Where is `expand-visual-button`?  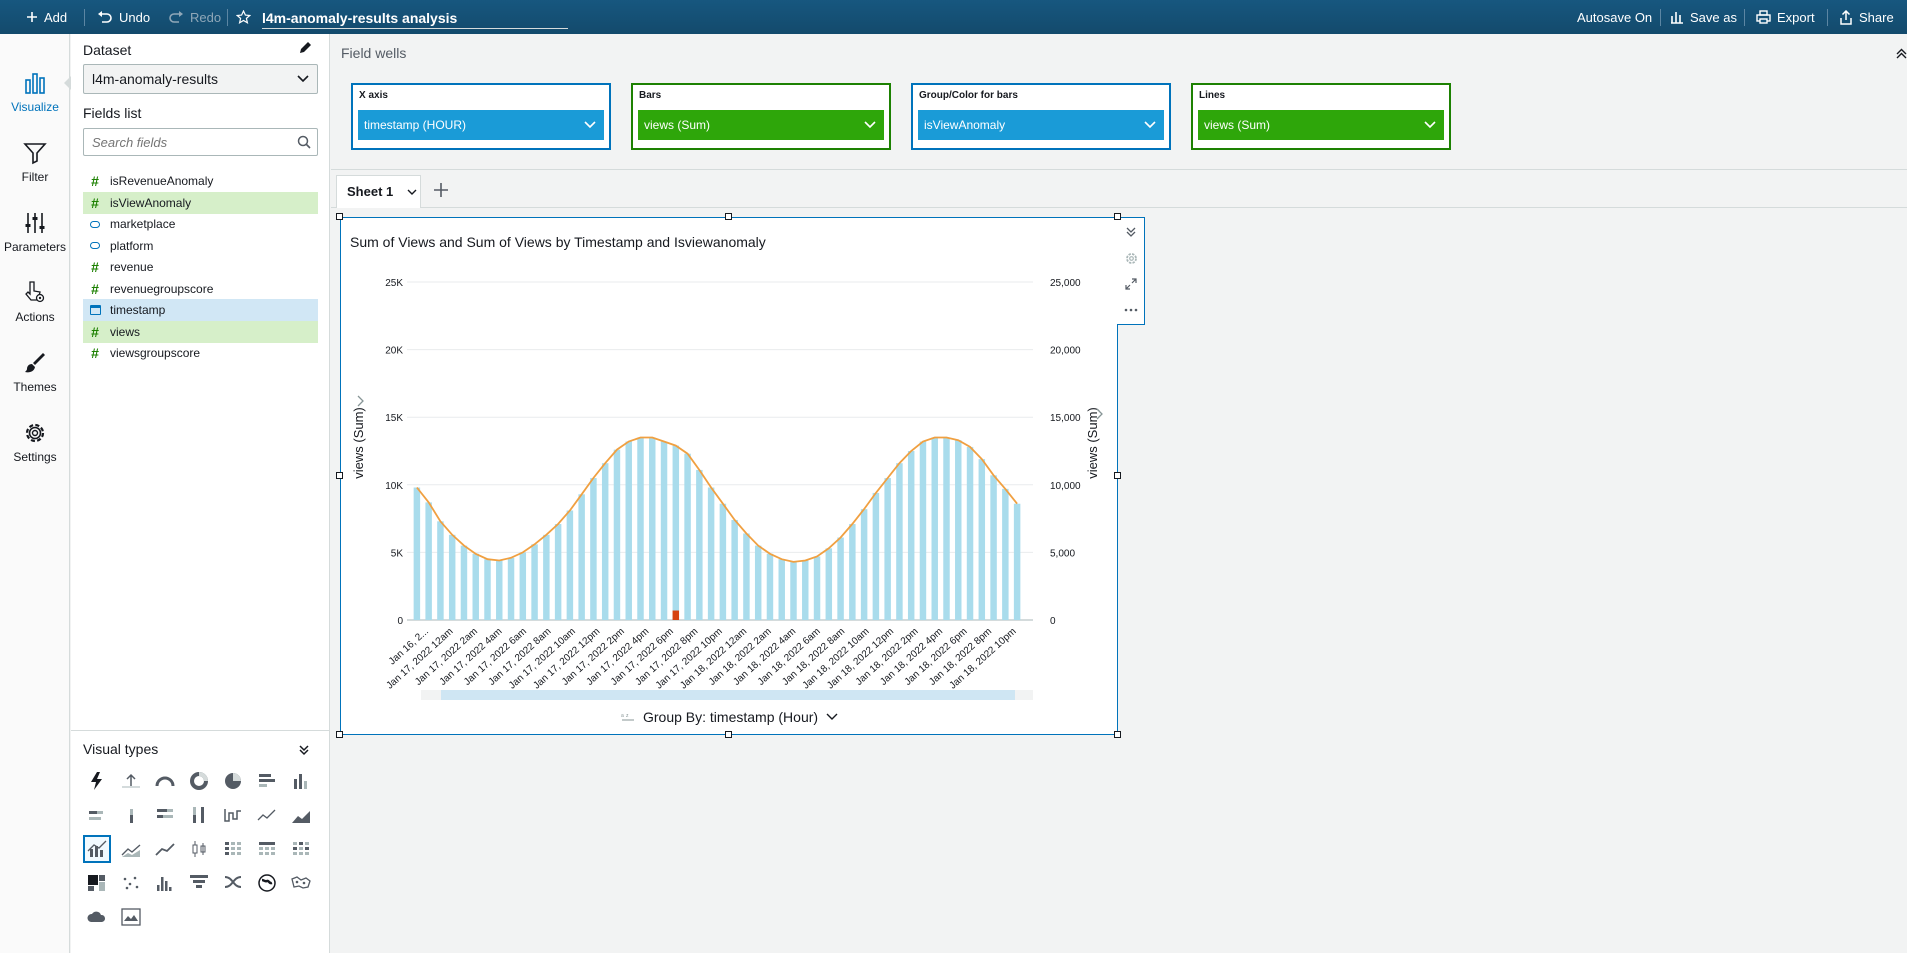
expand-visual-button is located at coordinates (1131, 284).